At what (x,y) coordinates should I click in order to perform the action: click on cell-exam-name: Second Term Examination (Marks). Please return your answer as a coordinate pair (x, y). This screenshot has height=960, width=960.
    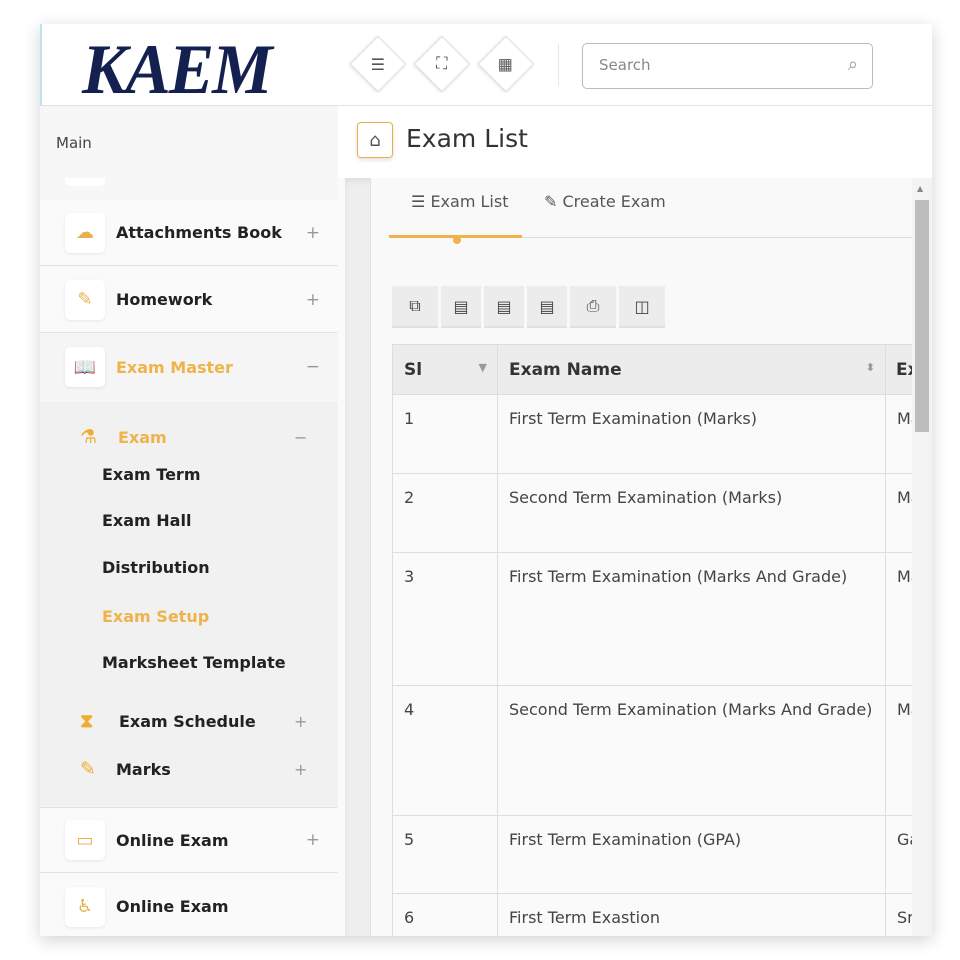
    Looking at the image, I should click on (691, 513).